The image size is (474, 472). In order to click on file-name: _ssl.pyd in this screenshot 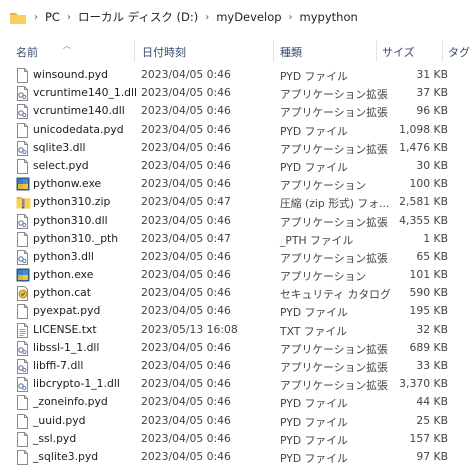, I will do `click(55, 438)`.